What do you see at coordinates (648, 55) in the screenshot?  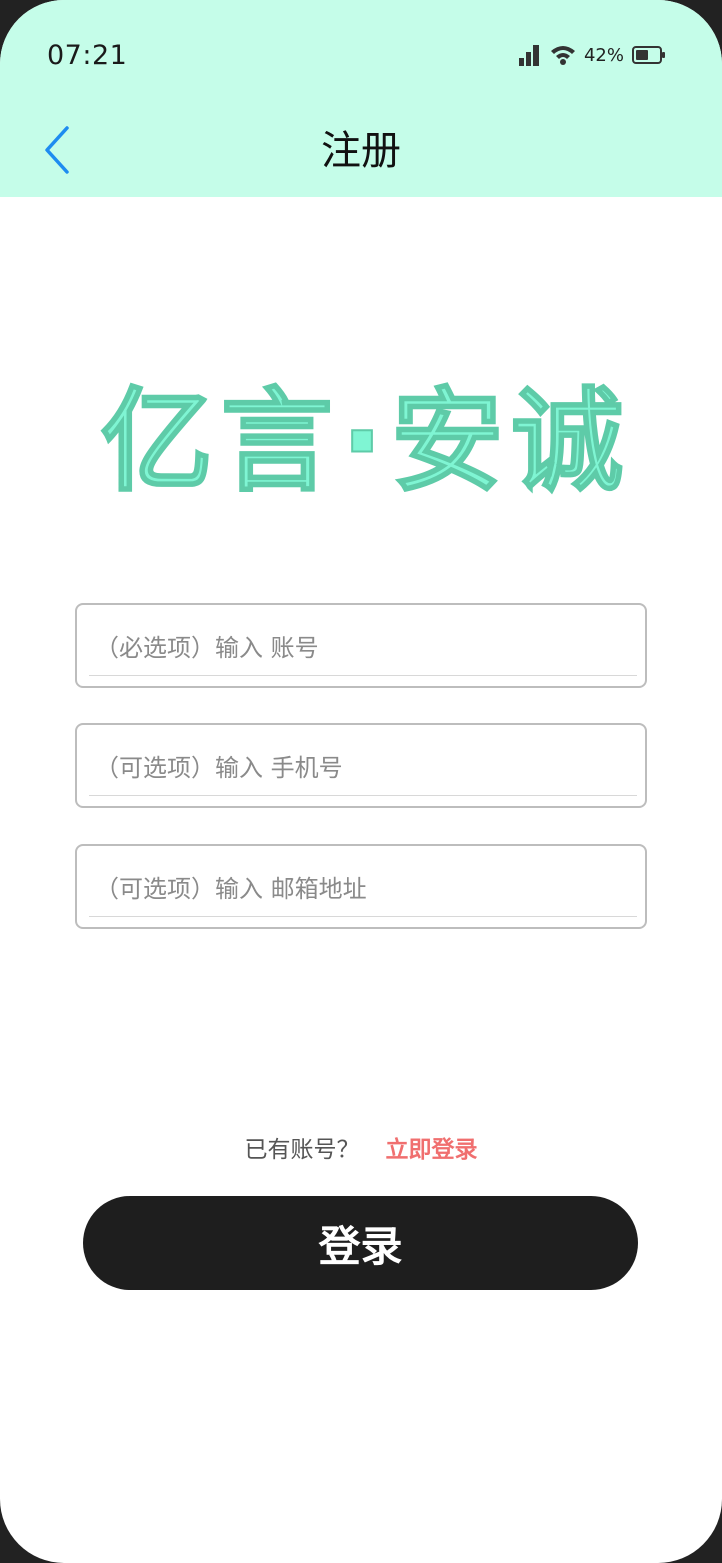 I see `battery-icon` at bounding box center [648, 55].